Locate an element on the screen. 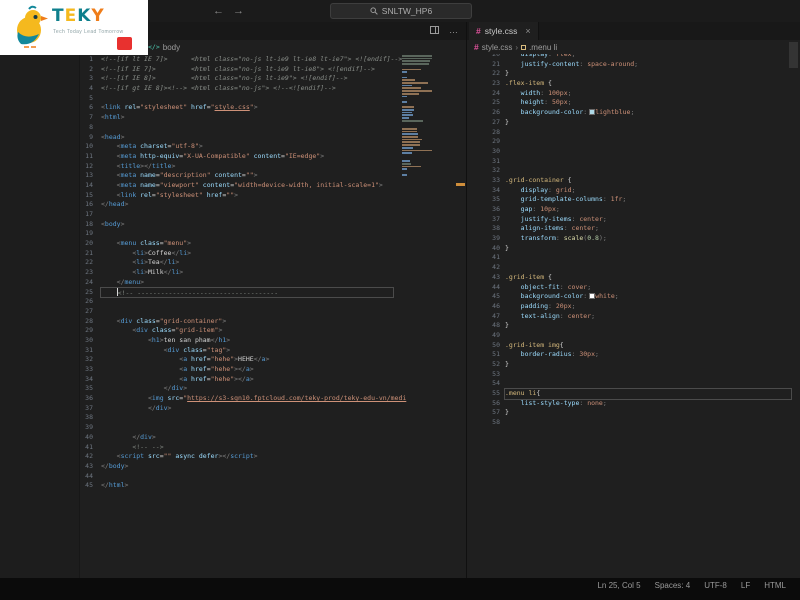 This screenshot has height=600, width=800. line-number: 29 is located at coordinates (496, 141).